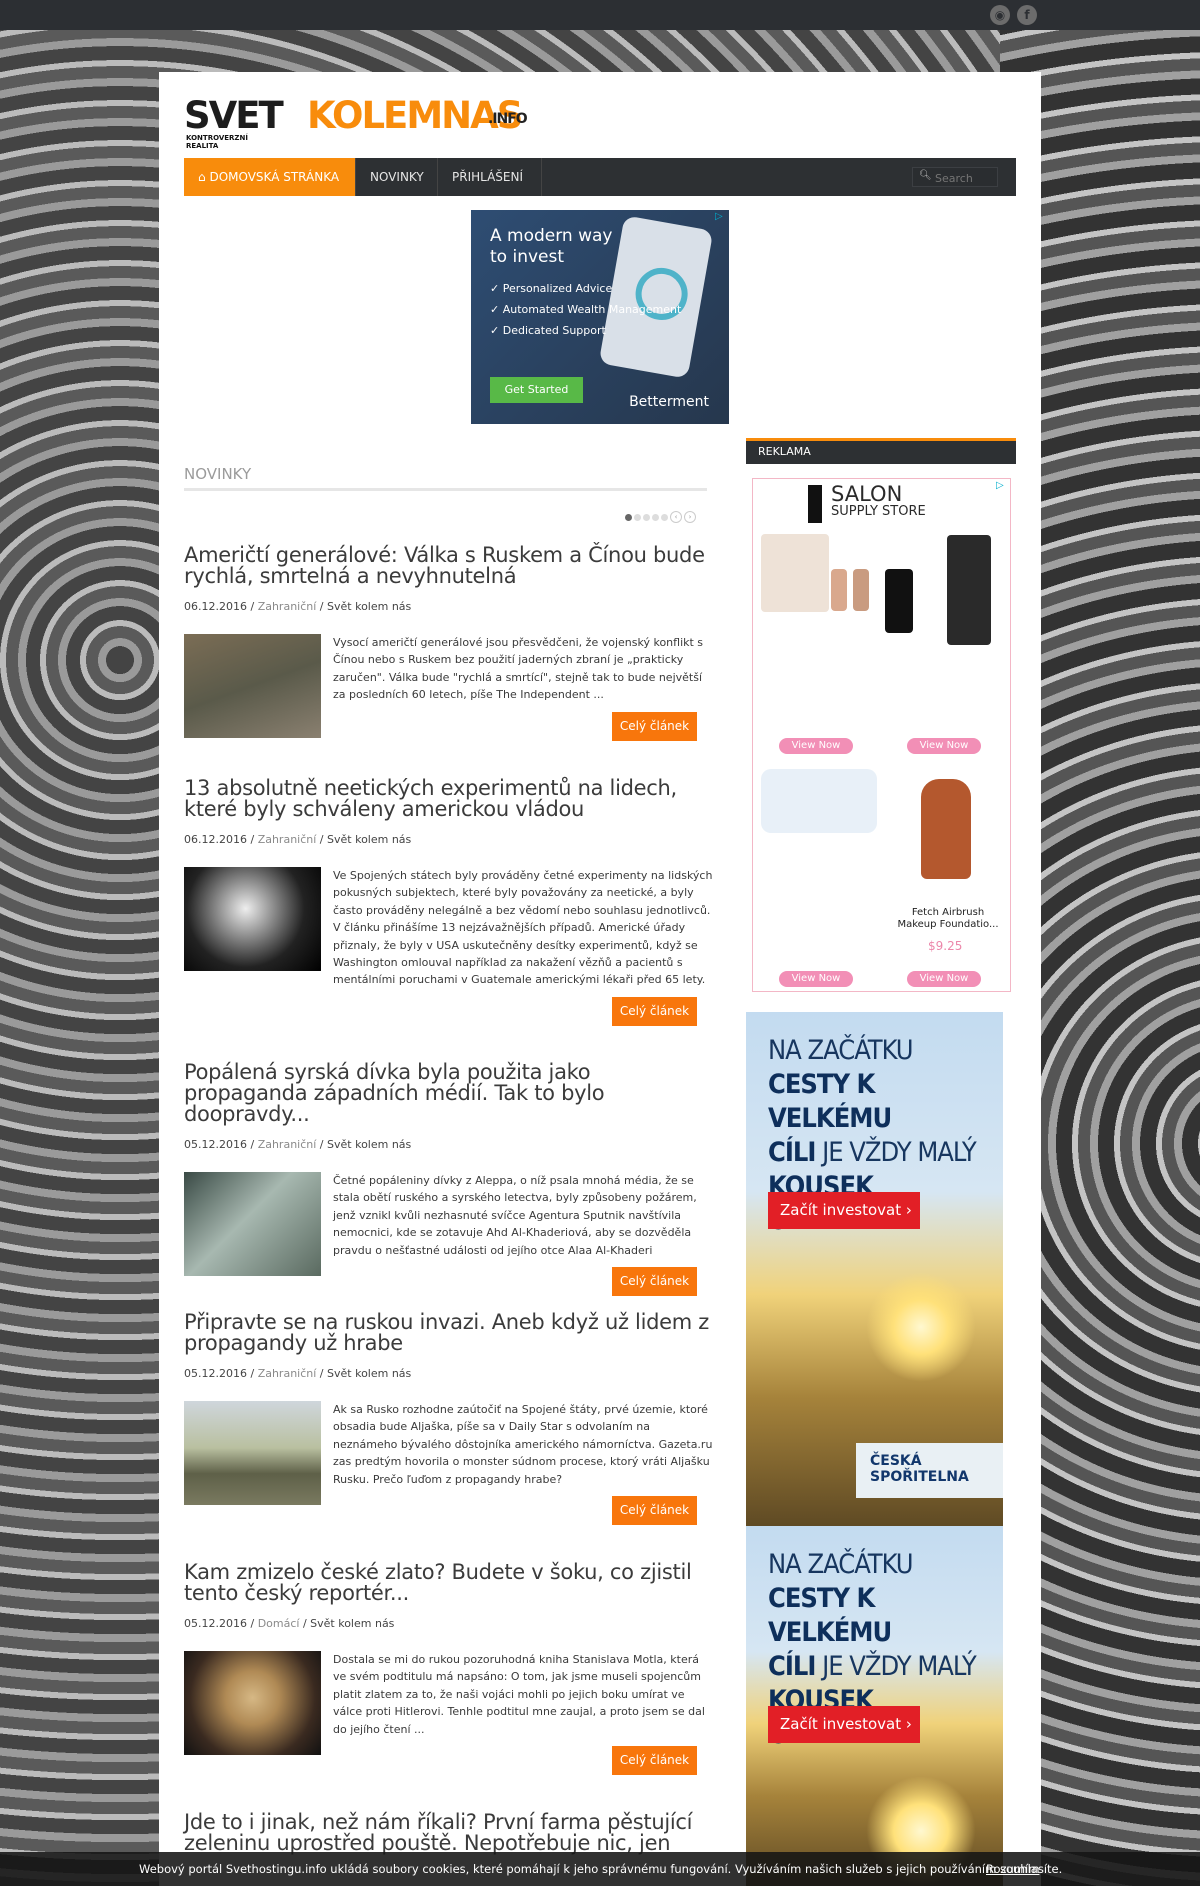 Image resolution: width=1200 pixels, height=1886 pixels. Describe the element at coordinates (234, 115) in the screenshot. I see `logo-part-1: SVET` at that location.